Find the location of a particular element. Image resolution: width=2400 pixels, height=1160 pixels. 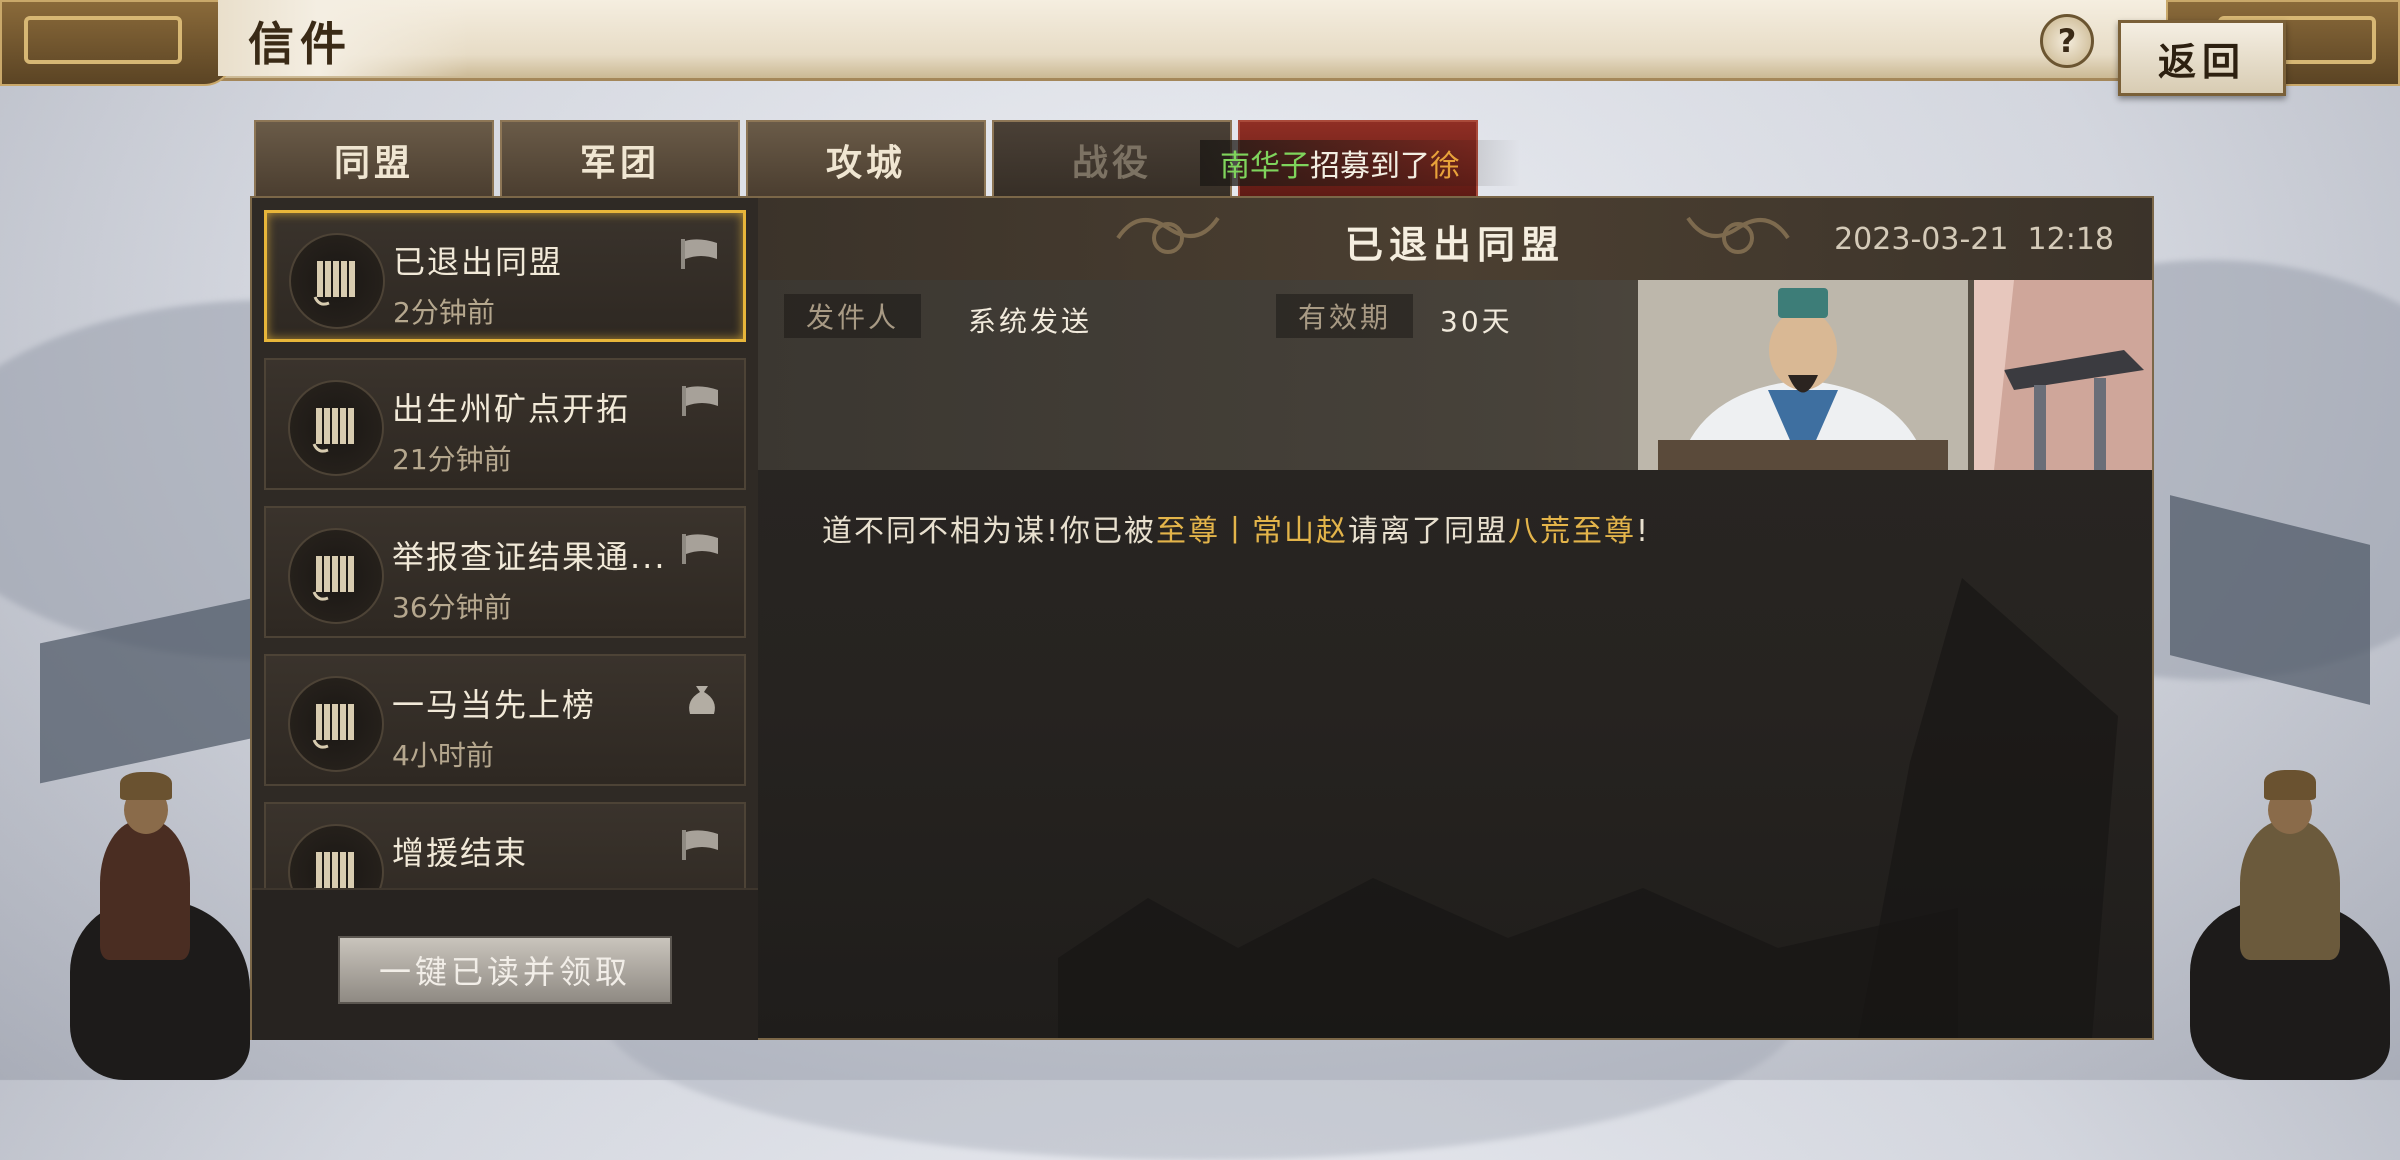

mail-item-title: 出生州矿点开拓 is located at coordinates (511, 409).